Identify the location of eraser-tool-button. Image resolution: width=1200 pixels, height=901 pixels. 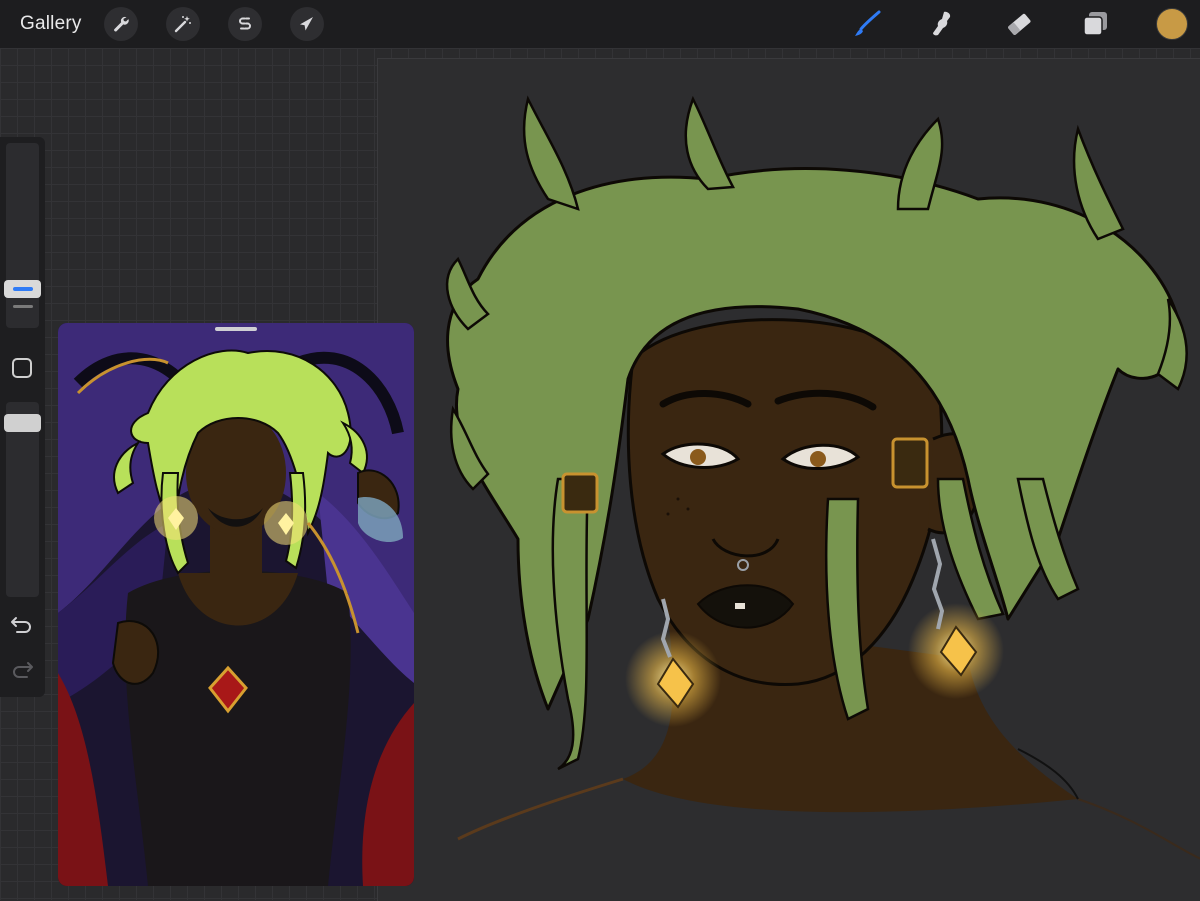
(1019, 24).